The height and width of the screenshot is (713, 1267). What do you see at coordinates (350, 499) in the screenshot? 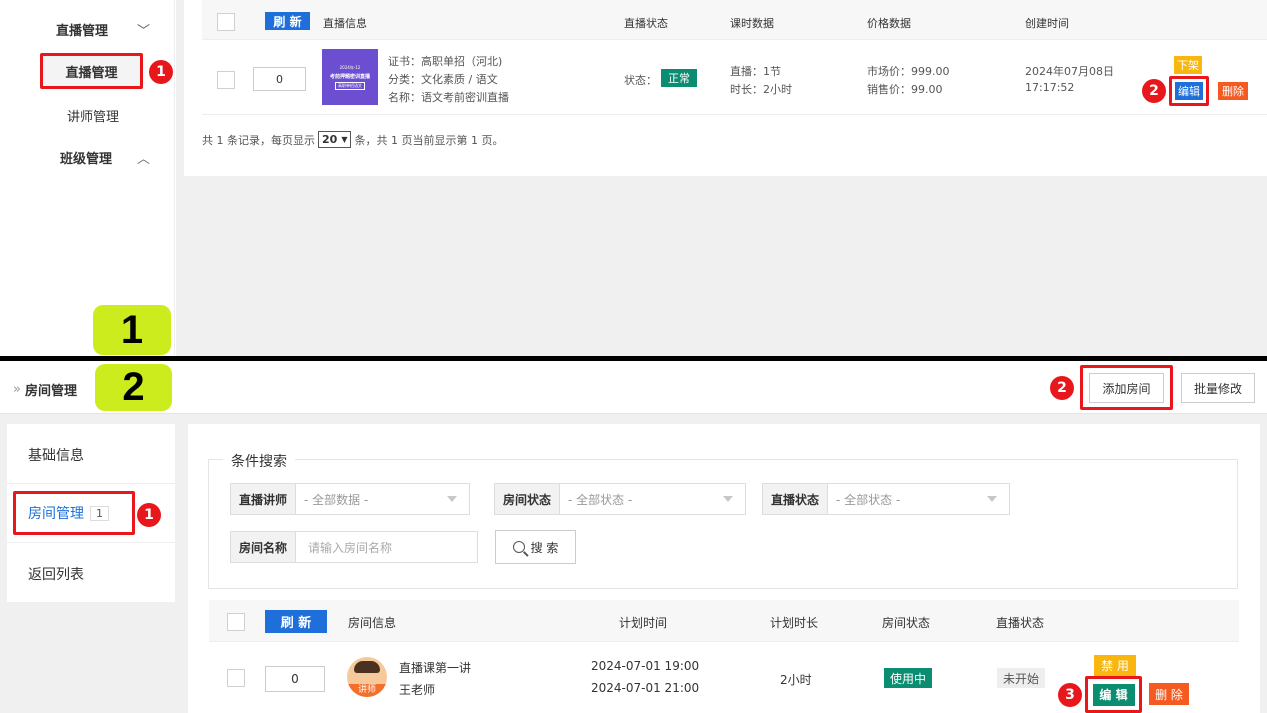
I see `teacher-select: 直播讲师 - 全部数据 -` at bounding box center [350, 499].